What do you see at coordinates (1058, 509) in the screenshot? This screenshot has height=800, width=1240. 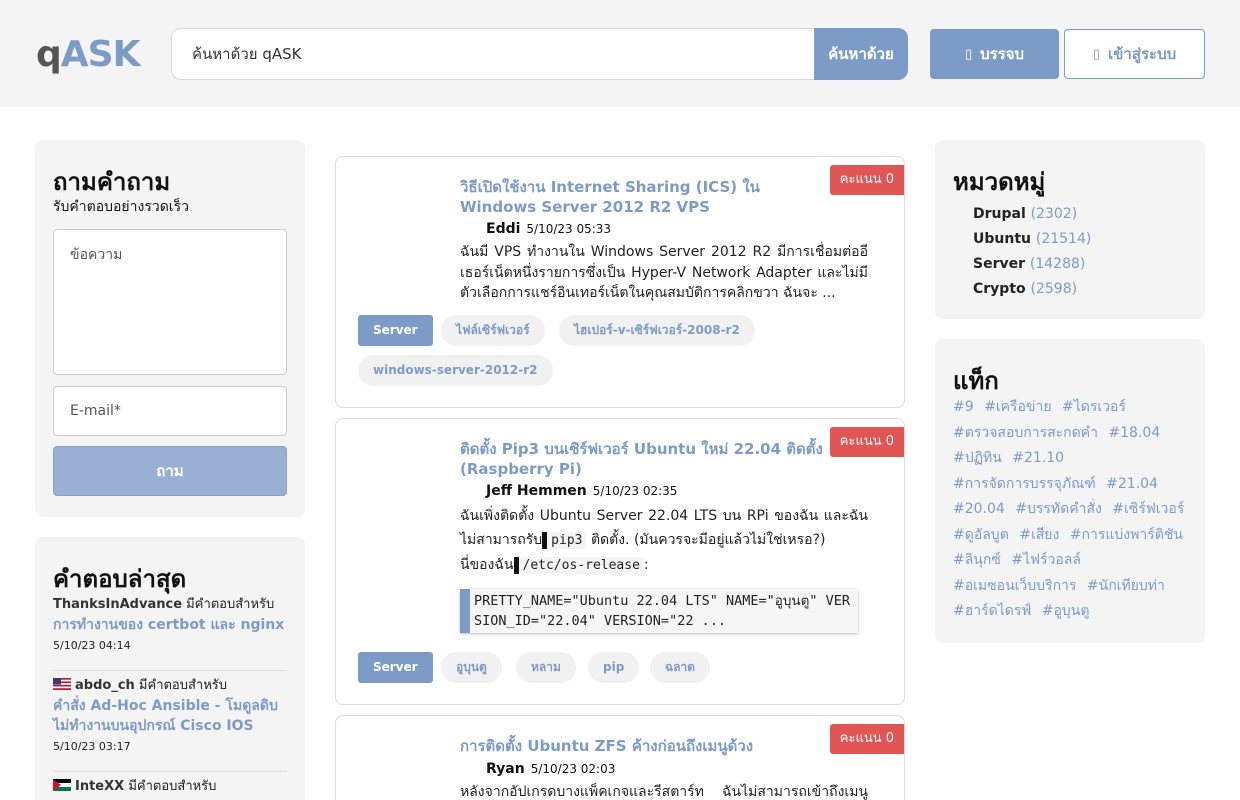 I see `tag-link: #บรรทัดคำสั่ง` at bounding box center [1058, 509].